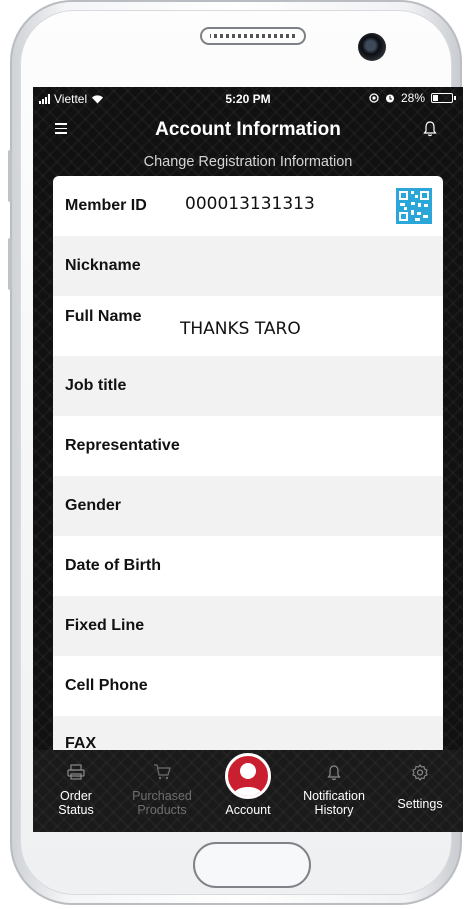 The height and width of the screenshot is (909, 468). What do you see at coordinates (103, 265) in the screenshot?
I see `nickname-label: Nickname` at bounding box center [103, 265].